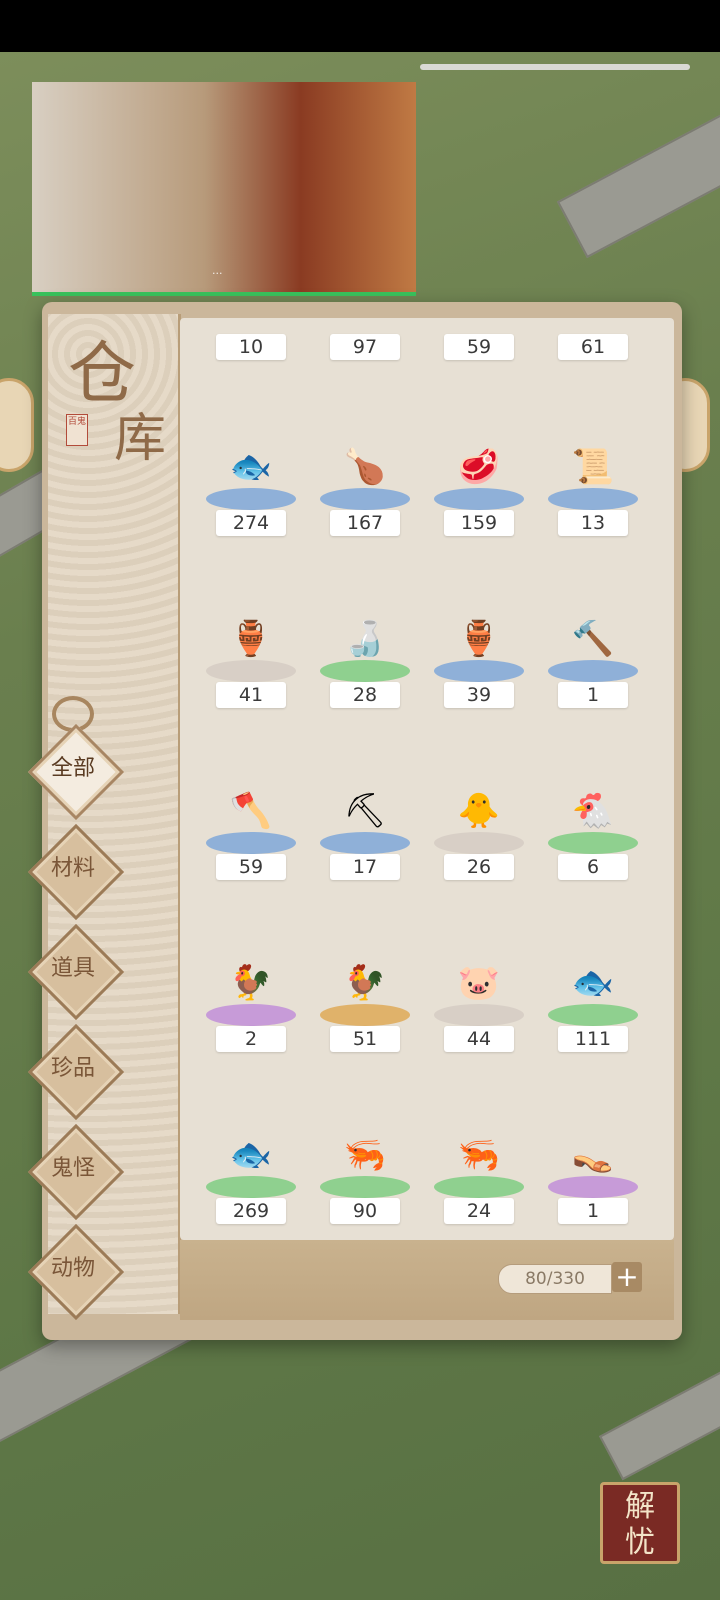 Image resolution: width=720 pixels, height=1600 pixels. Describe the element at coordinates (72, 768) in the screenshot. I see `tab-label: 全部` at that location.